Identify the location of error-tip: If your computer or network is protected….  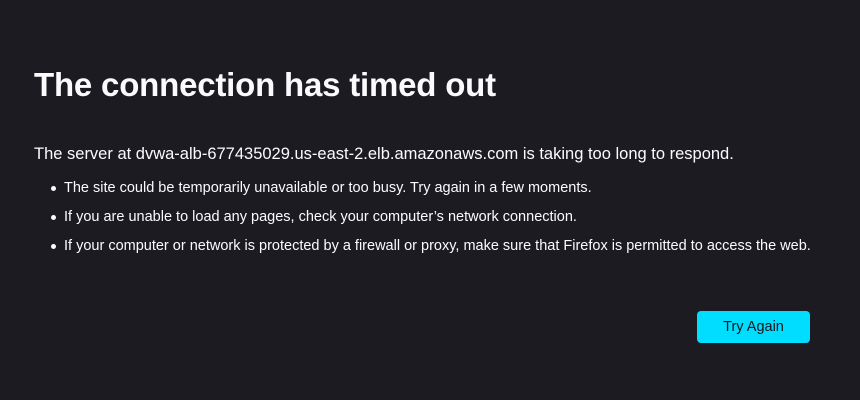
(445, 246).